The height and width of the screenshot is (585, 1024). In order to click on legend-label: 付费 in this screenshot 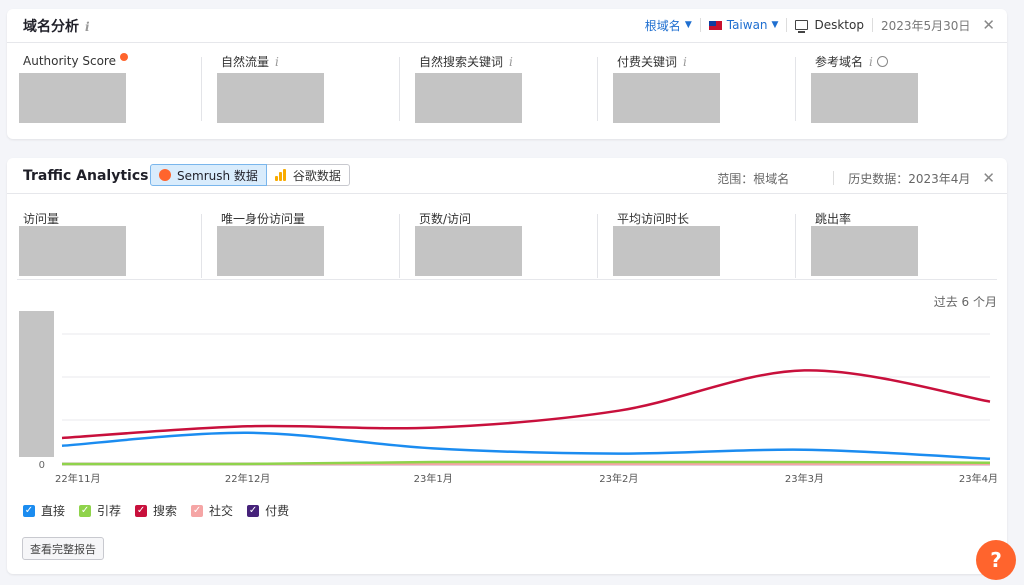, I will do `click(277, 511)`.